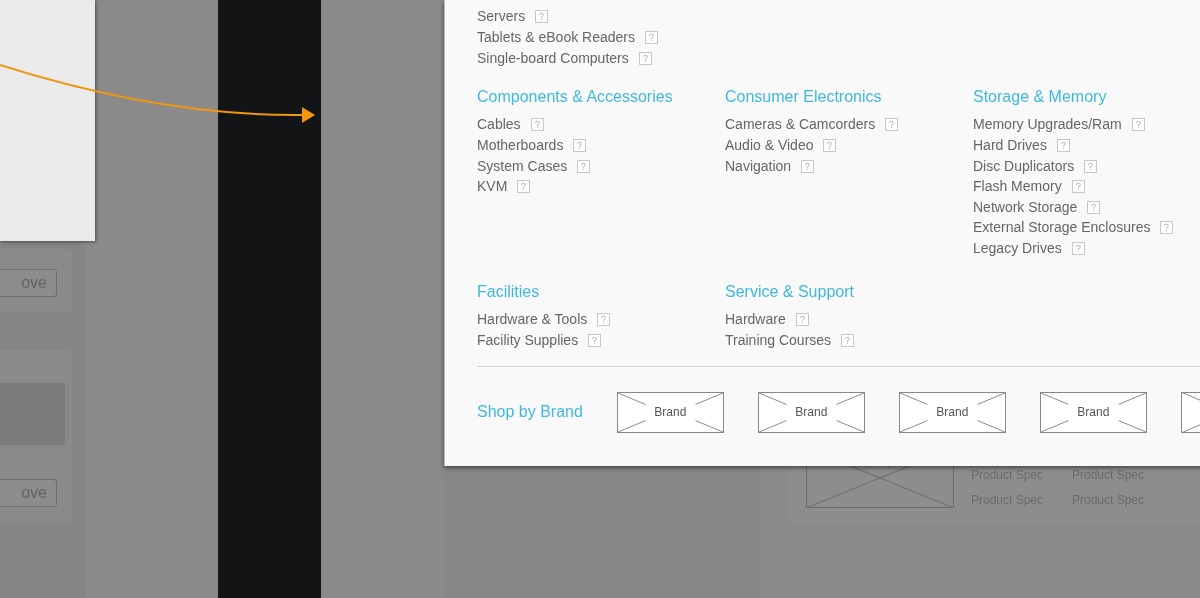 Image resolution: width=1200 pixels, height=598 pixels. Describe the element at coordinates (1017, 248) in the screenshot. I see `menu-link: Legacy Drives` at that location.